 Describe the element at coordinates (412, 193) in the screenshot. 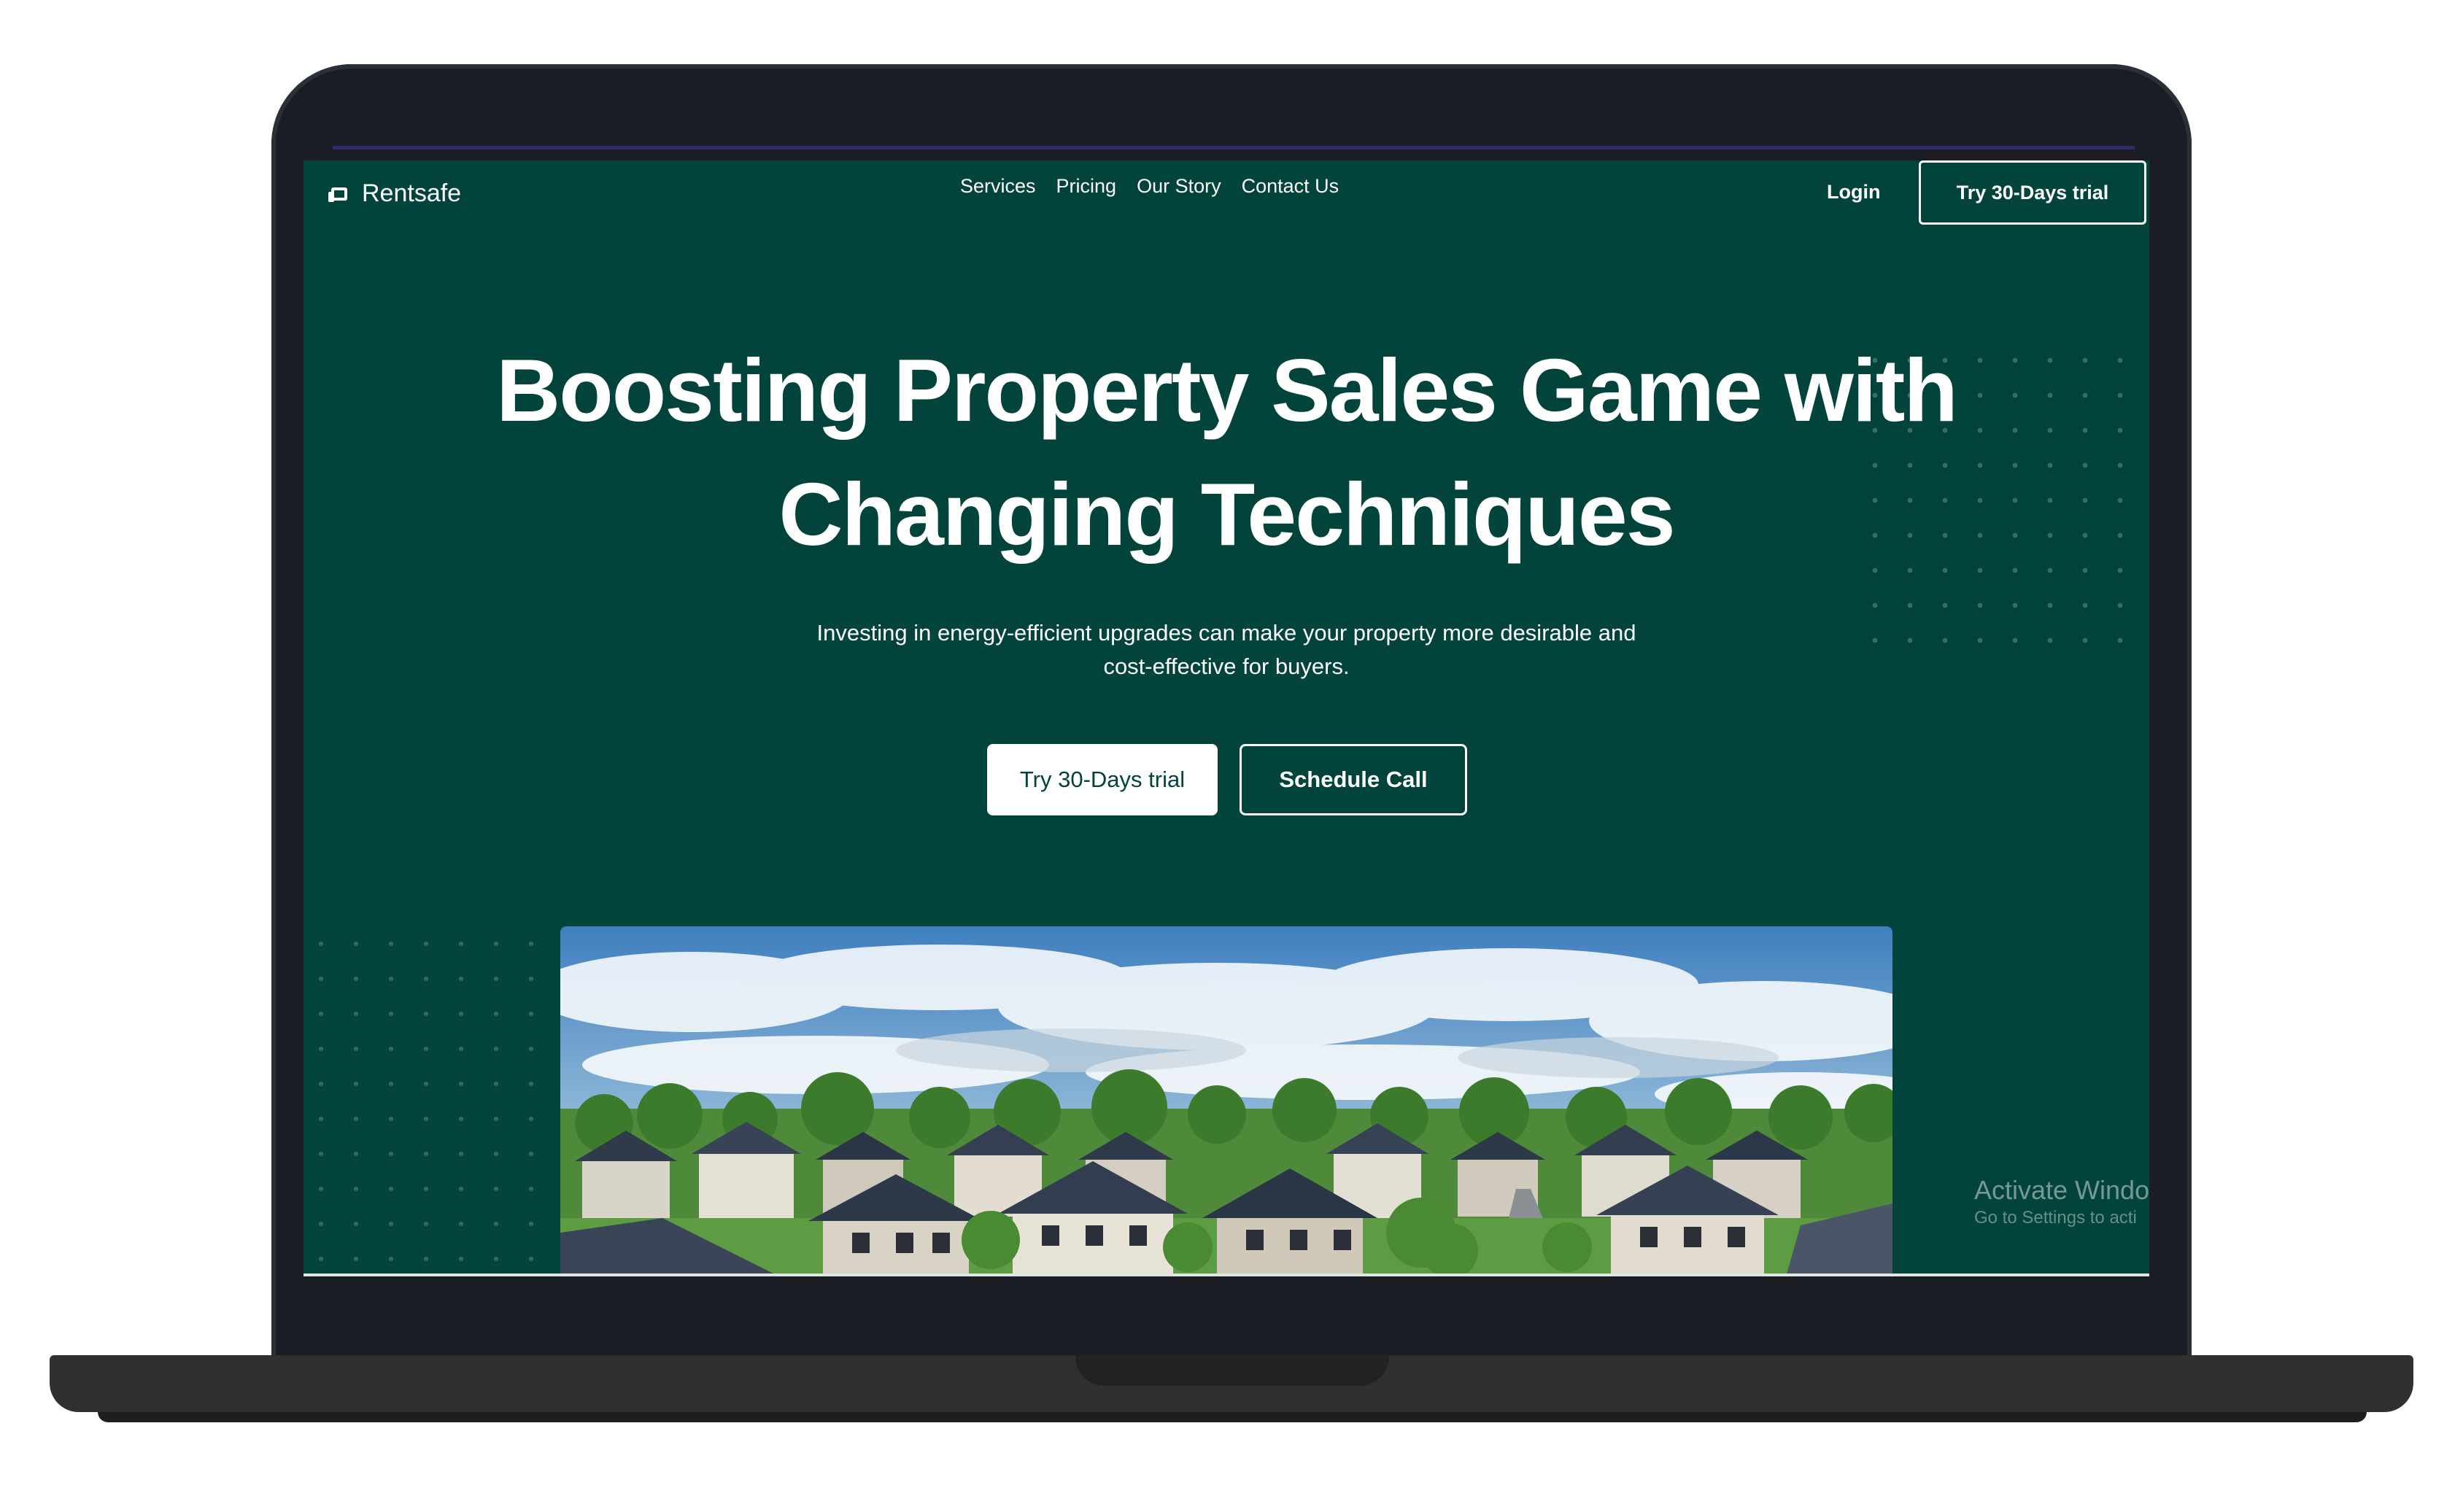

I see `brand-name: Rentsafe` at that location.